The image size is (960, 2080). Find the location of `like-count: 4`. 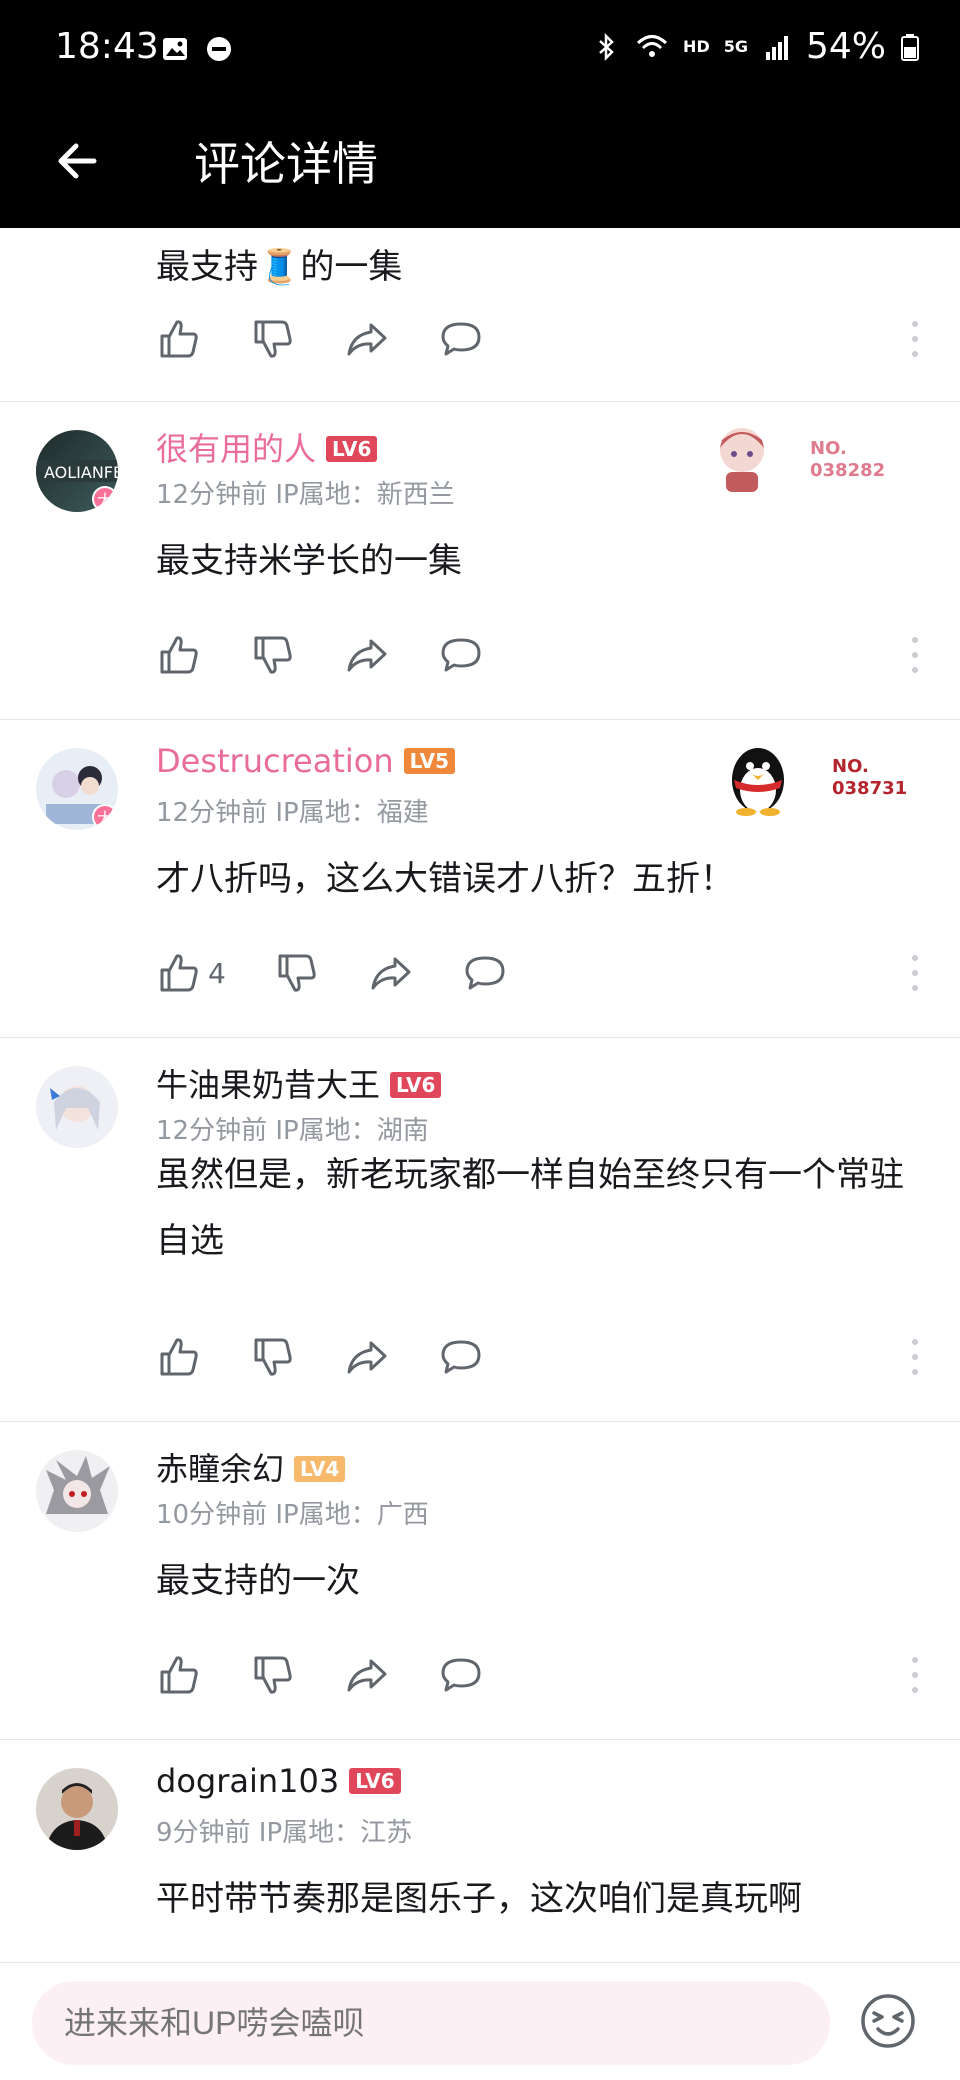

like-count: 4 is located at coordinates (217, 973).